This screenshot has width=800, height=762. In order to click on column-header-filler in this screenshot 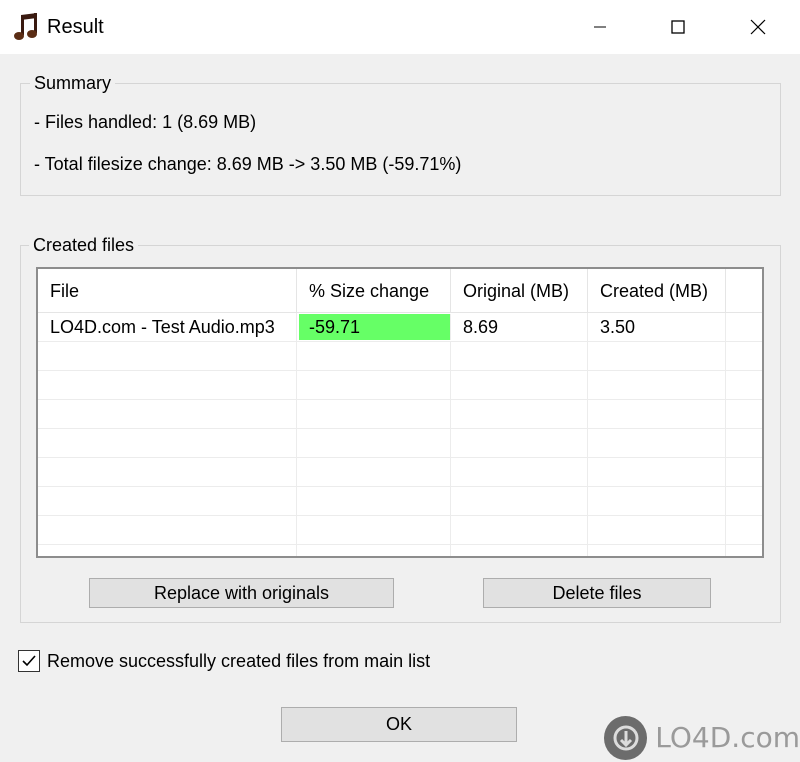, I will do `click(744, 291)`.